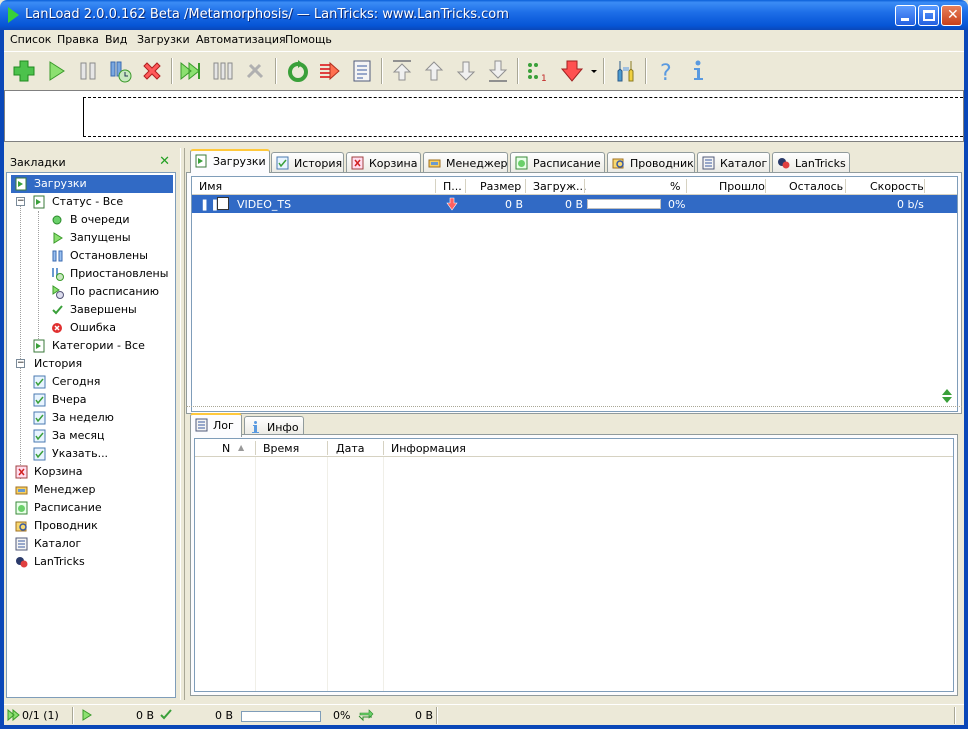 This screenshot has height=729, width=968. What do you see at coordinates (966, 379) in the screenshot?
I see `window-frame-right` at bounding box center [966, 379].